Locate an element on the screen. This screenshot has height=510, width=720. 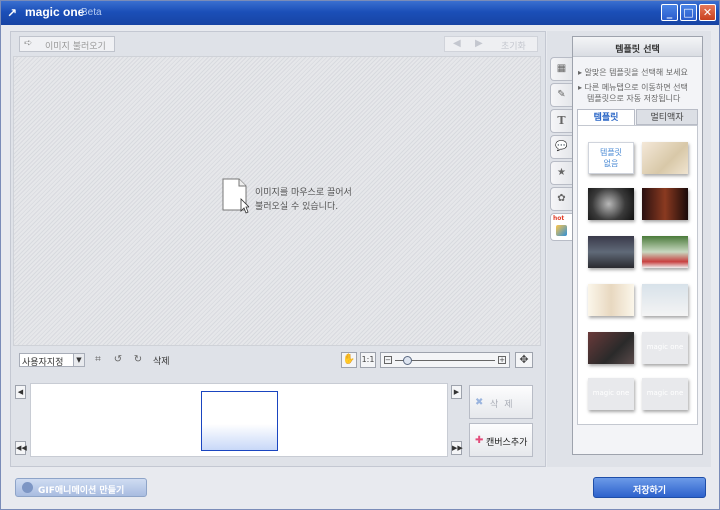
delete-image-button: 삭제 is located at coordinates (161, 360).